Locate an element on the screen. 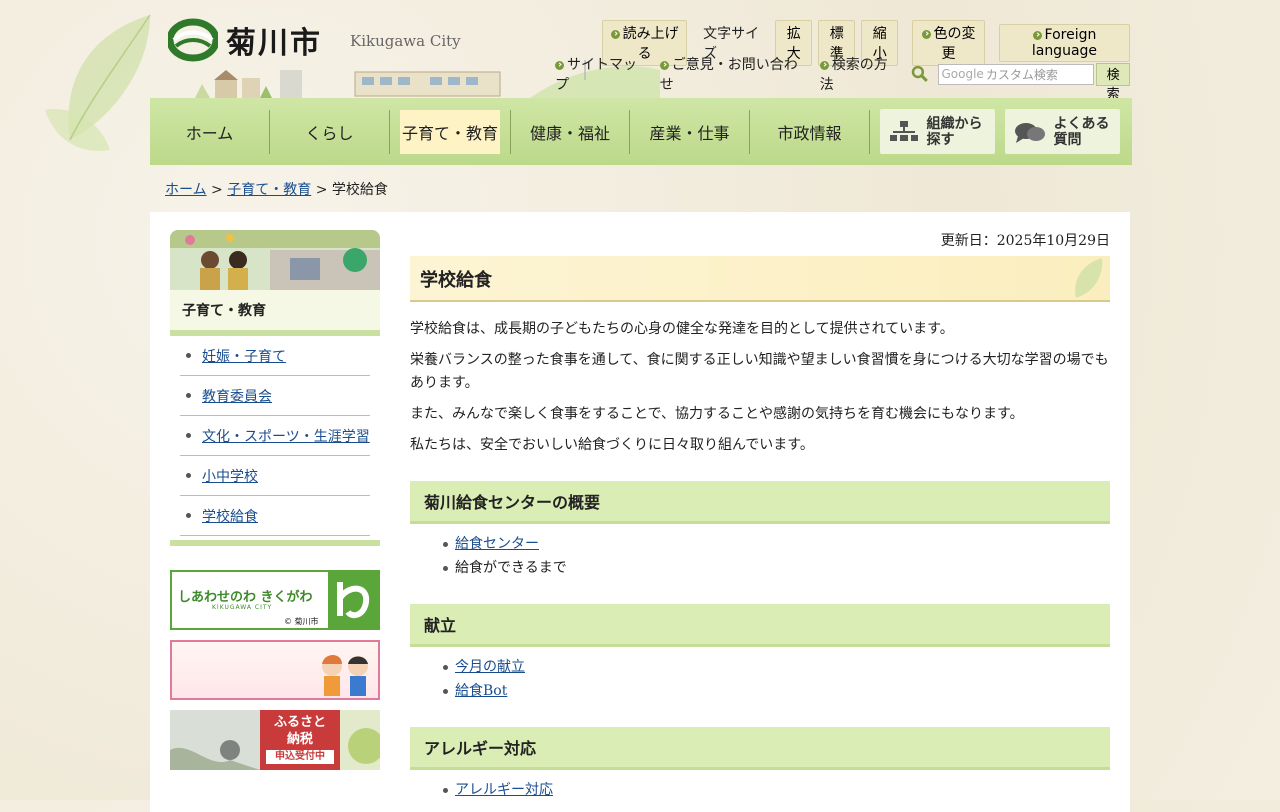 The height and width of the screenshot is (812, 1280). section-list: 給食センター 給食ができるまで is located at coordinates (775, 556).